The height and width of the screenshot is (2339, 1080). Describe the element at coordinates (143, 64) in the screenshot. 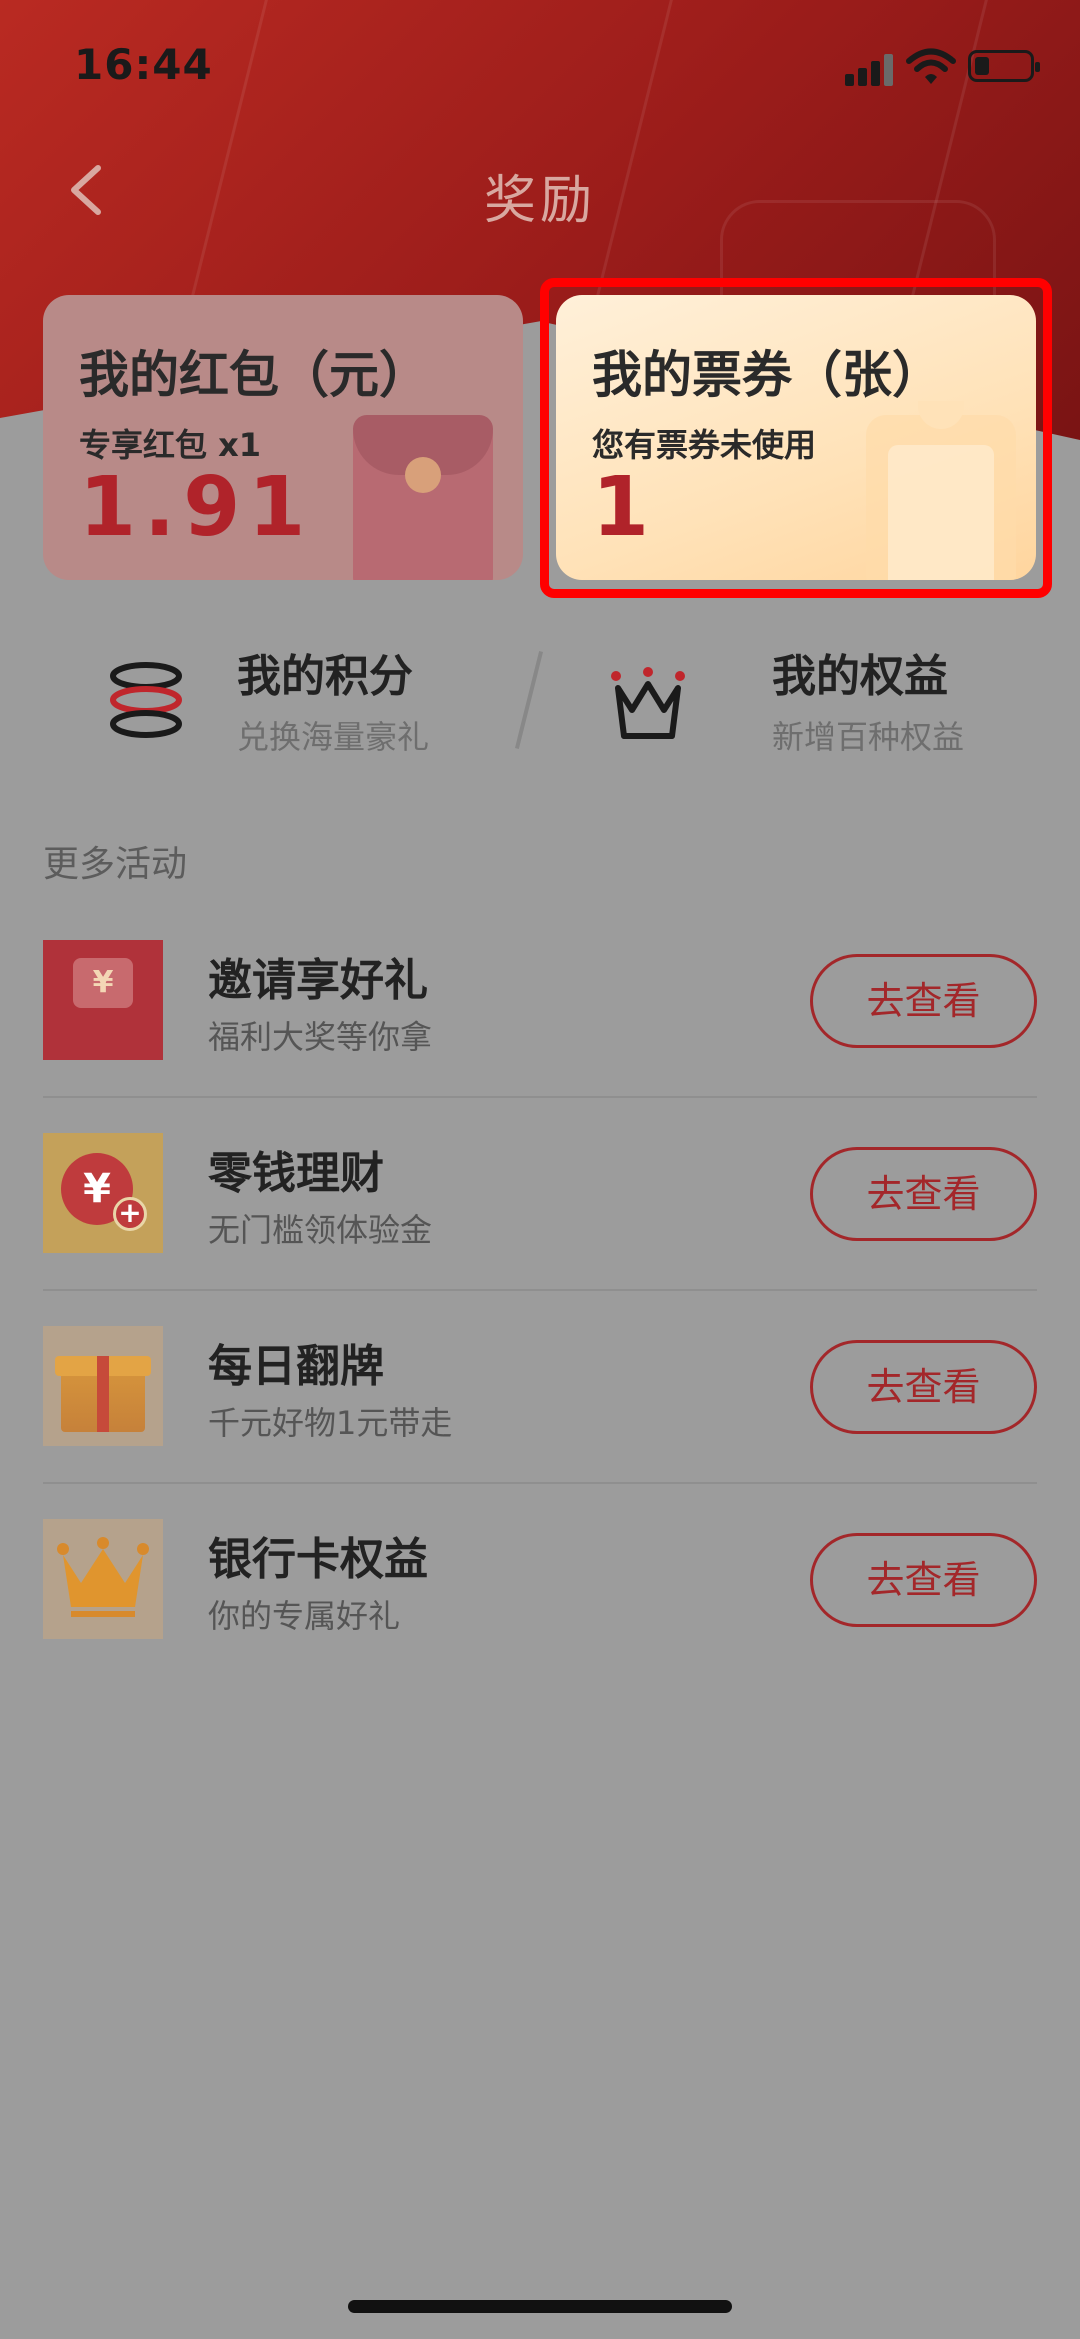

I see `status-time: 16:44` at that location.